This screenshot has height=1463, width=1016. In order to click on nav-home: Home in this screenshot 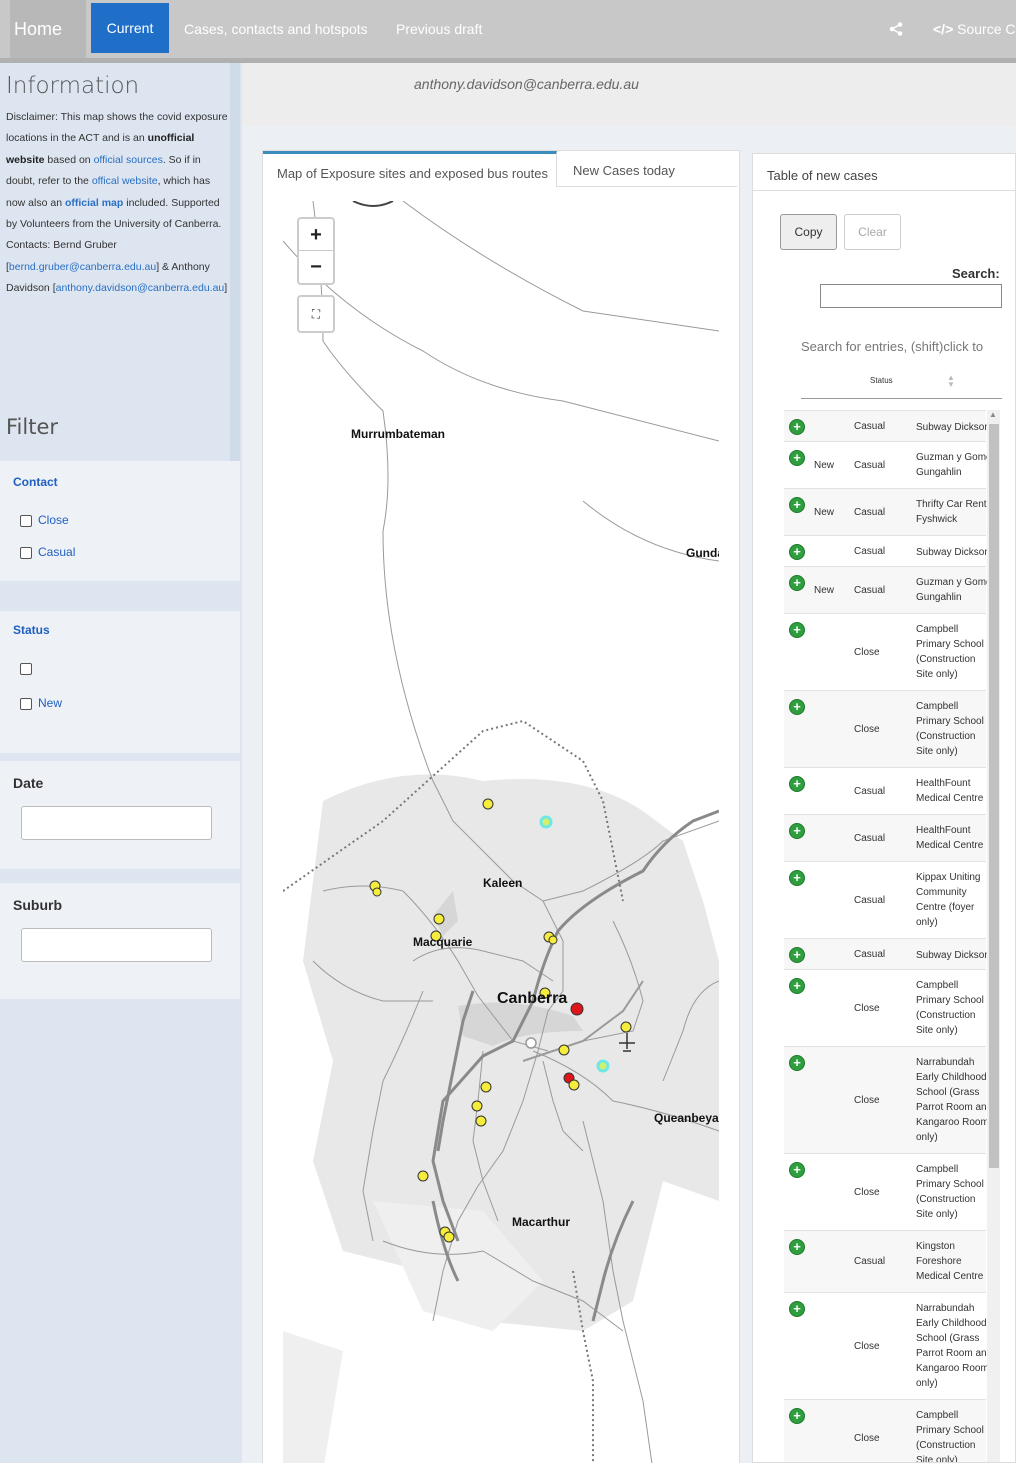, I will do `click(48, 29)`.